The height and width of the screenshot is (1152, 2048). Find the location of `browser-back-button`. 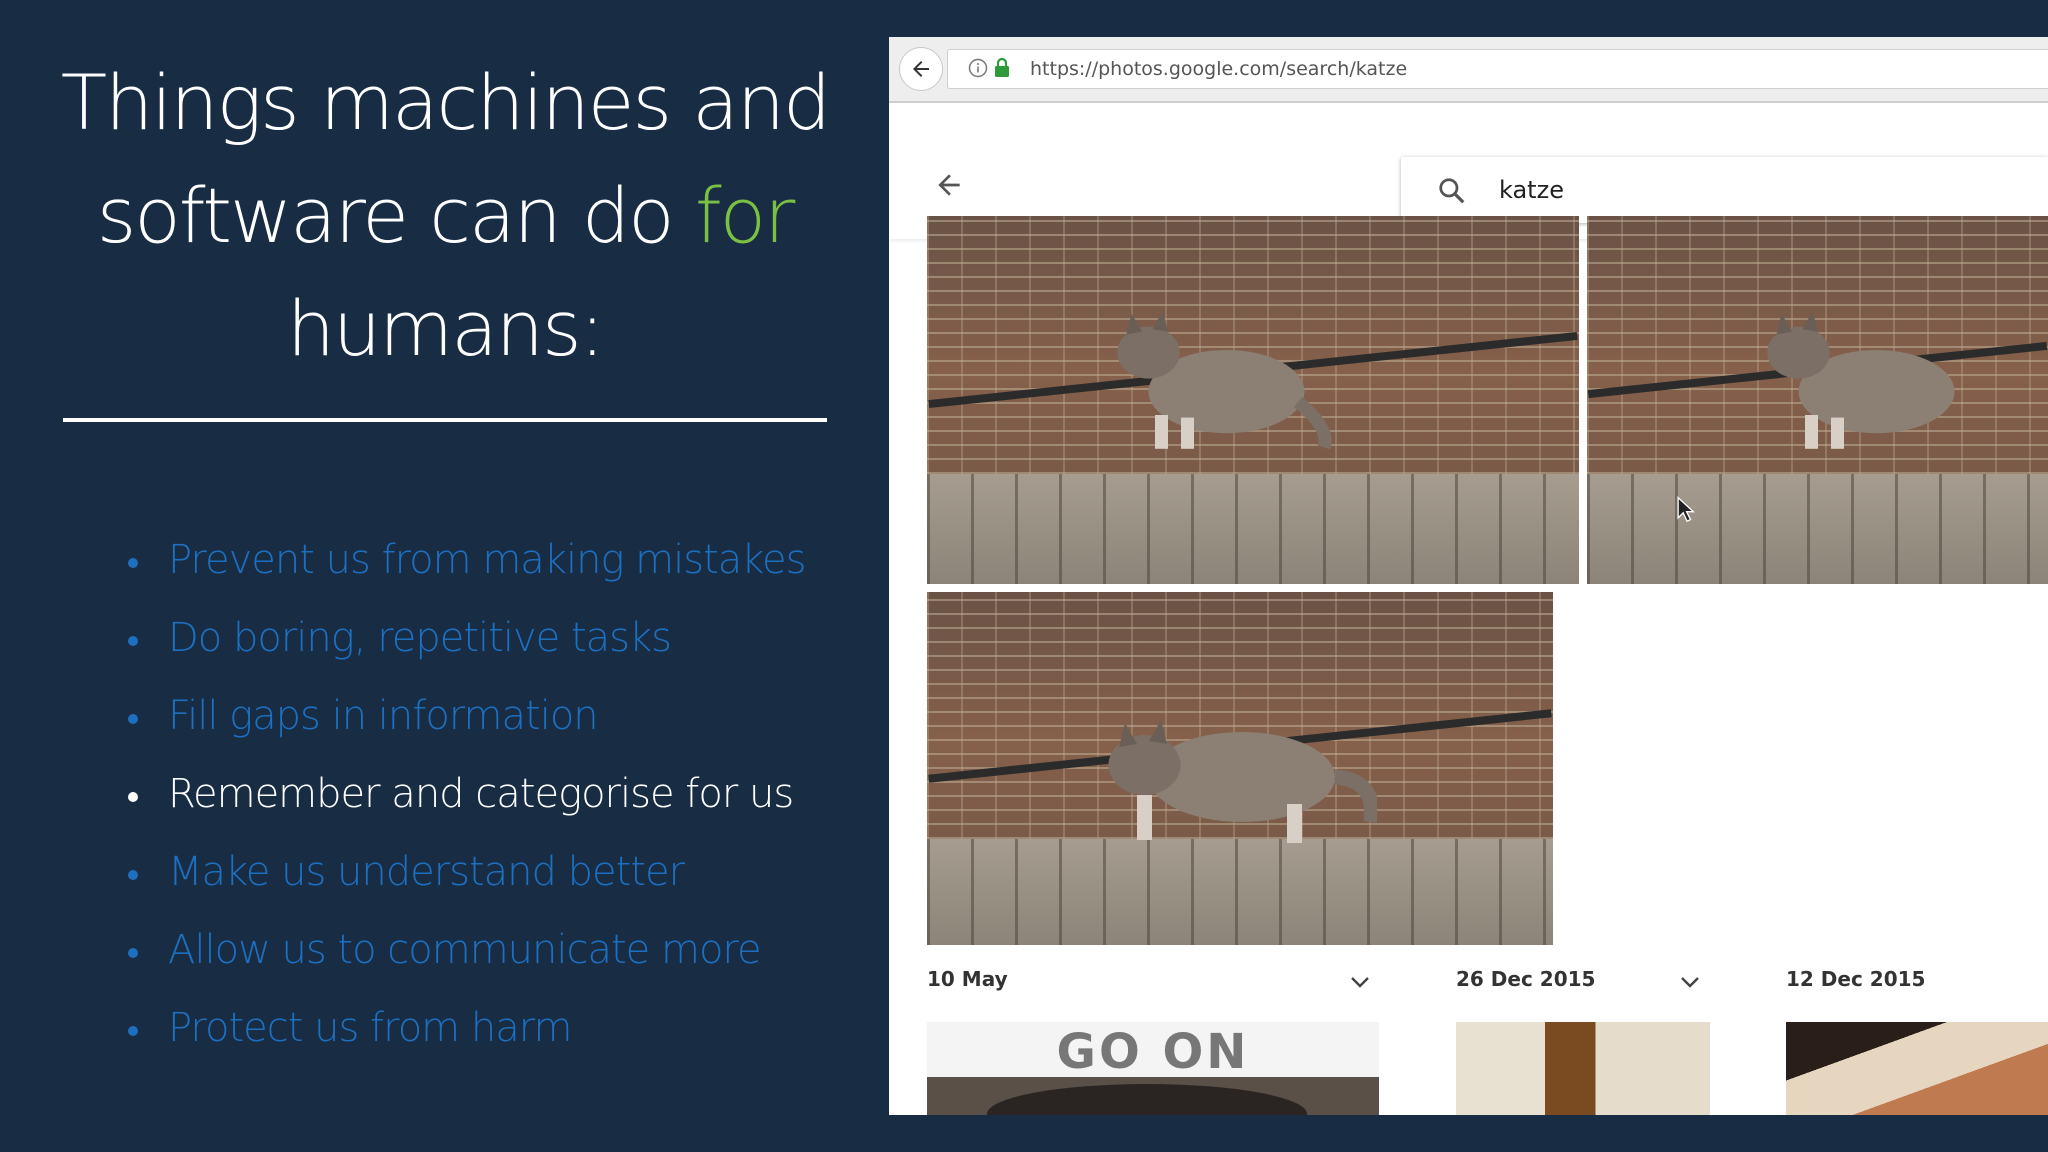

browser-back-button is located at coordinates (921, 69).